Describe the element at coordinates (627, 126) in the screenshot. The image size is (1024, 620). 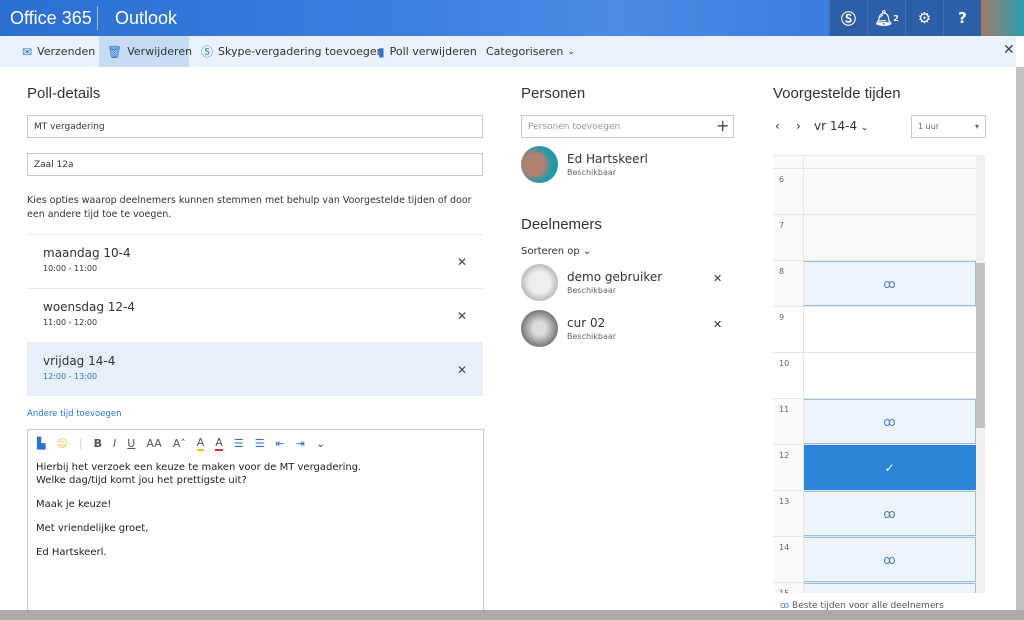
I see `add-persons-input: Personen toevoegen` at that location.